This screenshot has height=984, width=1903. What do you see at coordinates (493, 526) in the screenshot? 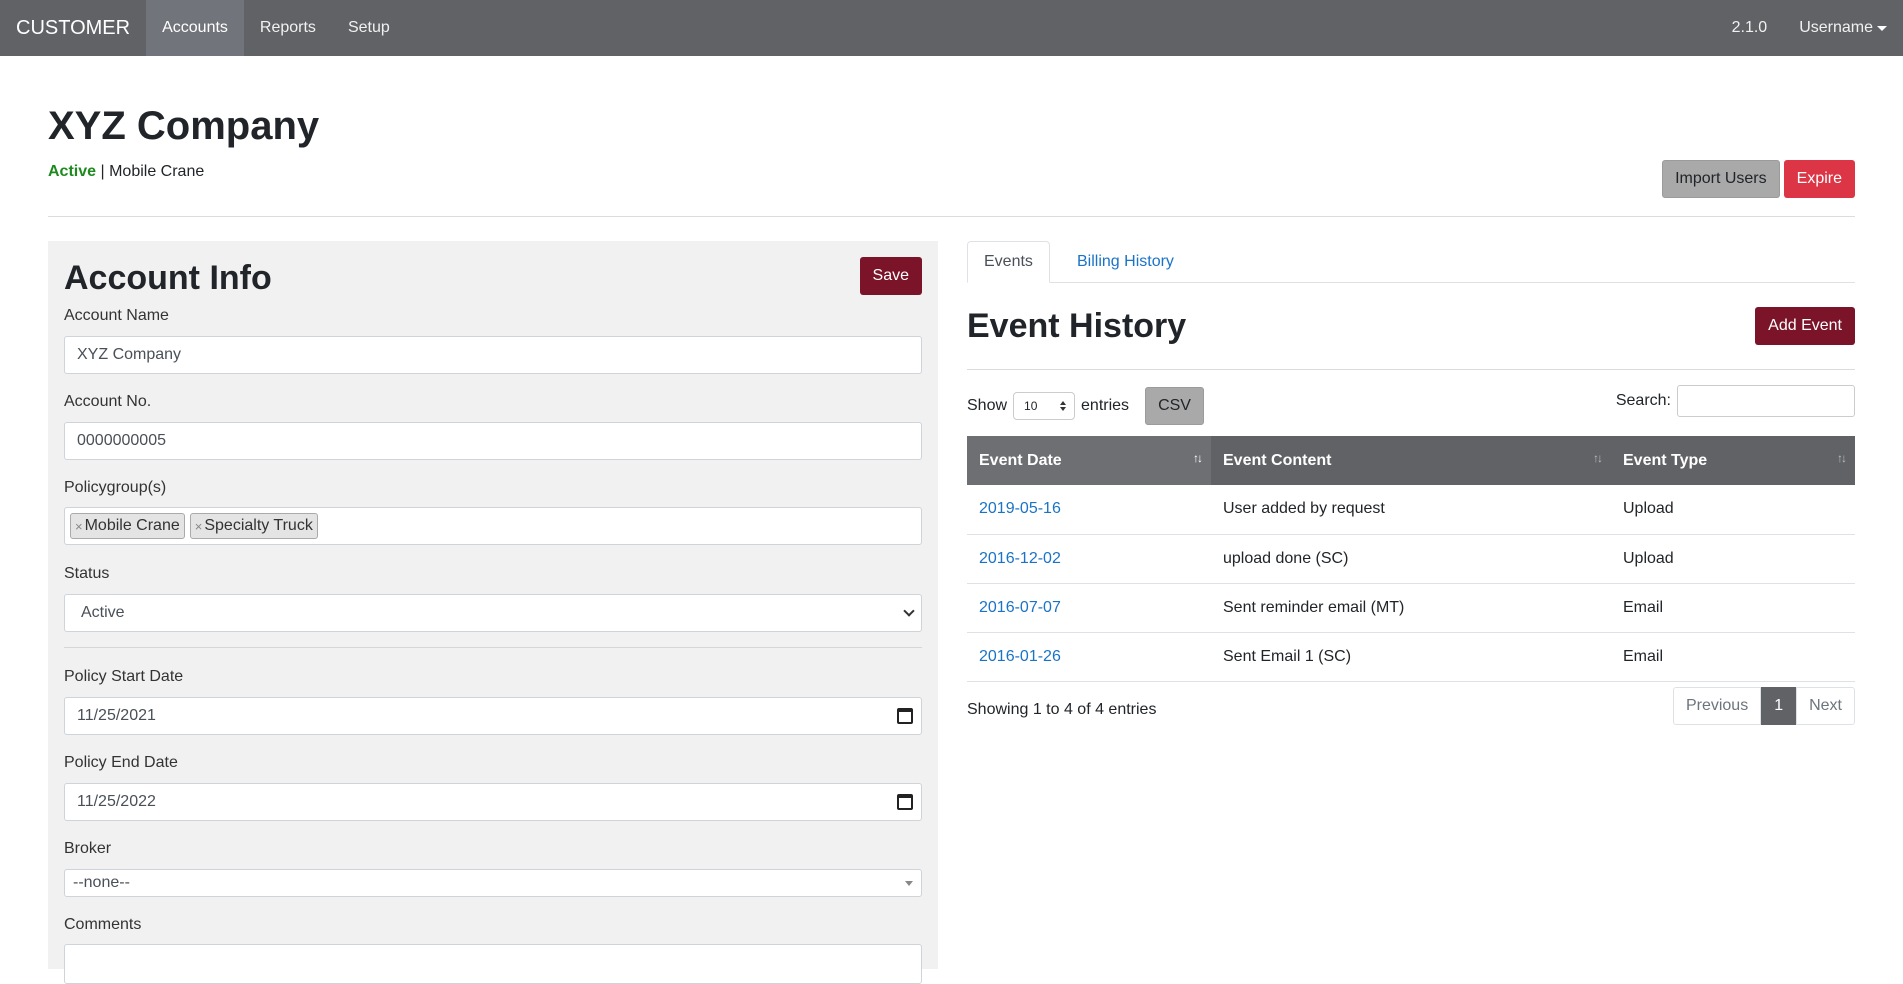
I see `policygroups-multiselect: × Mobile Crane × Specialty Truck` at bounding box center [493, 526].